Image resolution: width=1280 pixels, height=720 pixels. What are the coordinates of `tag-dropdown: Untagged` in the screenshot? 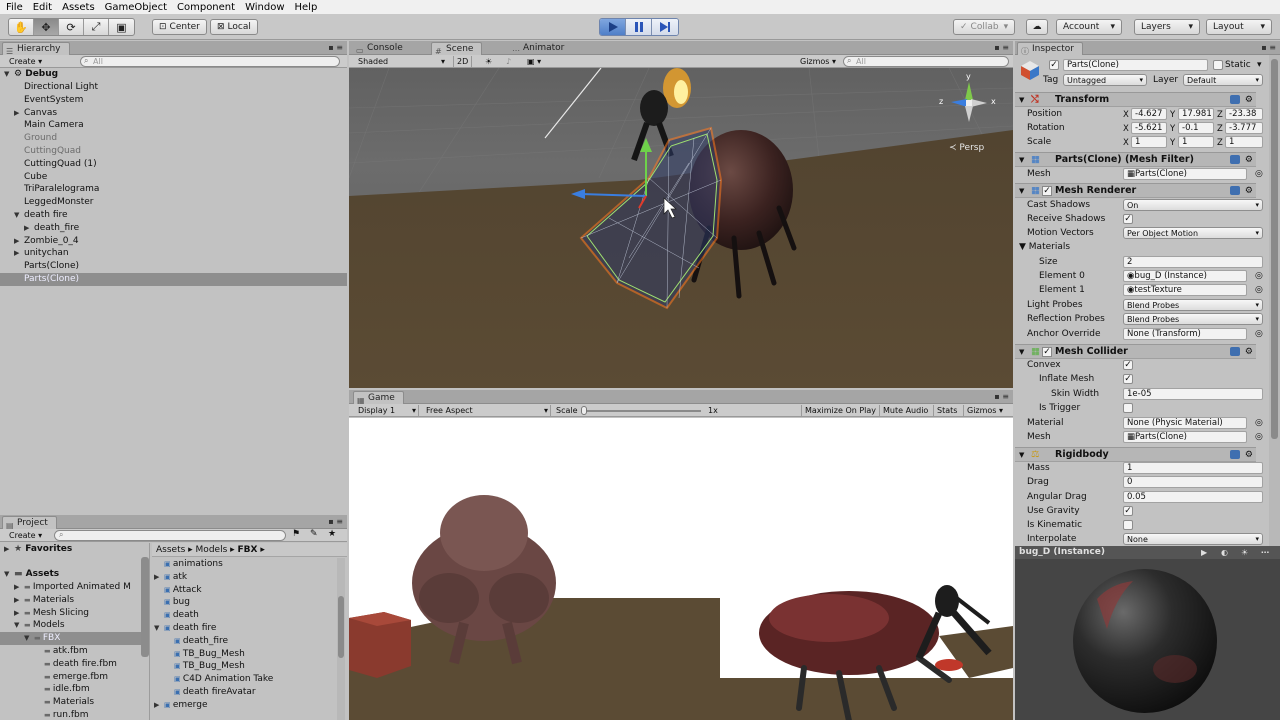 It's located at (1105, 80).